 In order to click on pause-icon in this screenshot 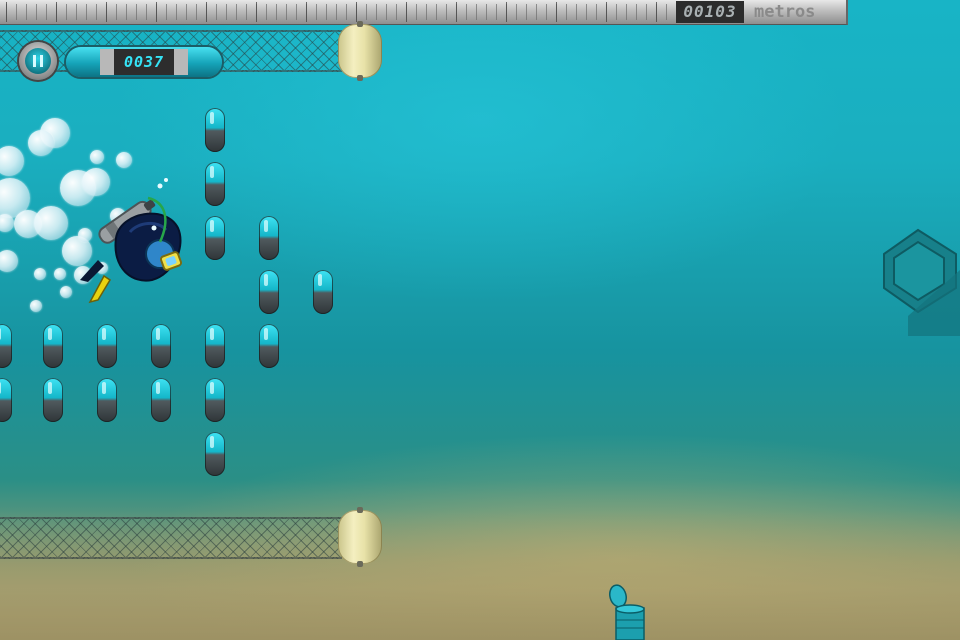, I will do `click(38, 61)`.